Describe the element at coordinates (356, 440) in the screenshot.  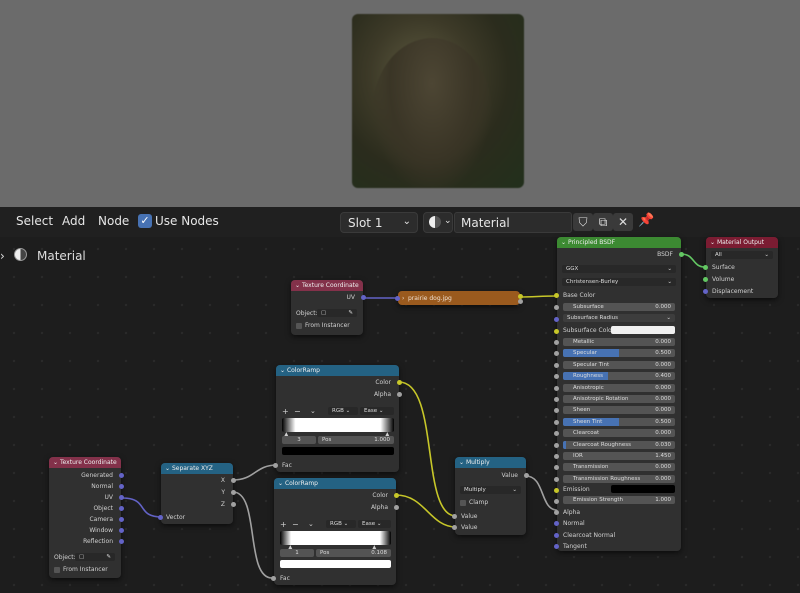
I see `stop-position-field: Pos 1.000` at that location.